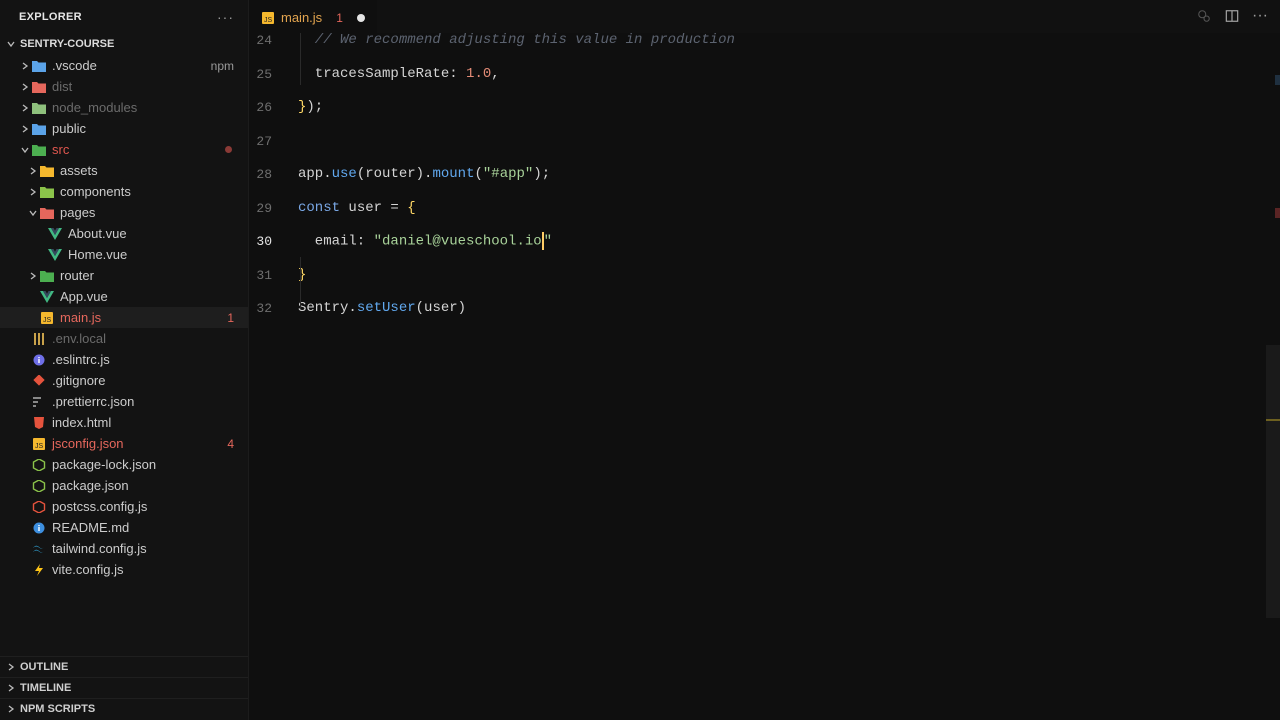 This screenshot has height=720, width=1280. I want to click on explorer-title: EXPLORER, so click(50, 17).